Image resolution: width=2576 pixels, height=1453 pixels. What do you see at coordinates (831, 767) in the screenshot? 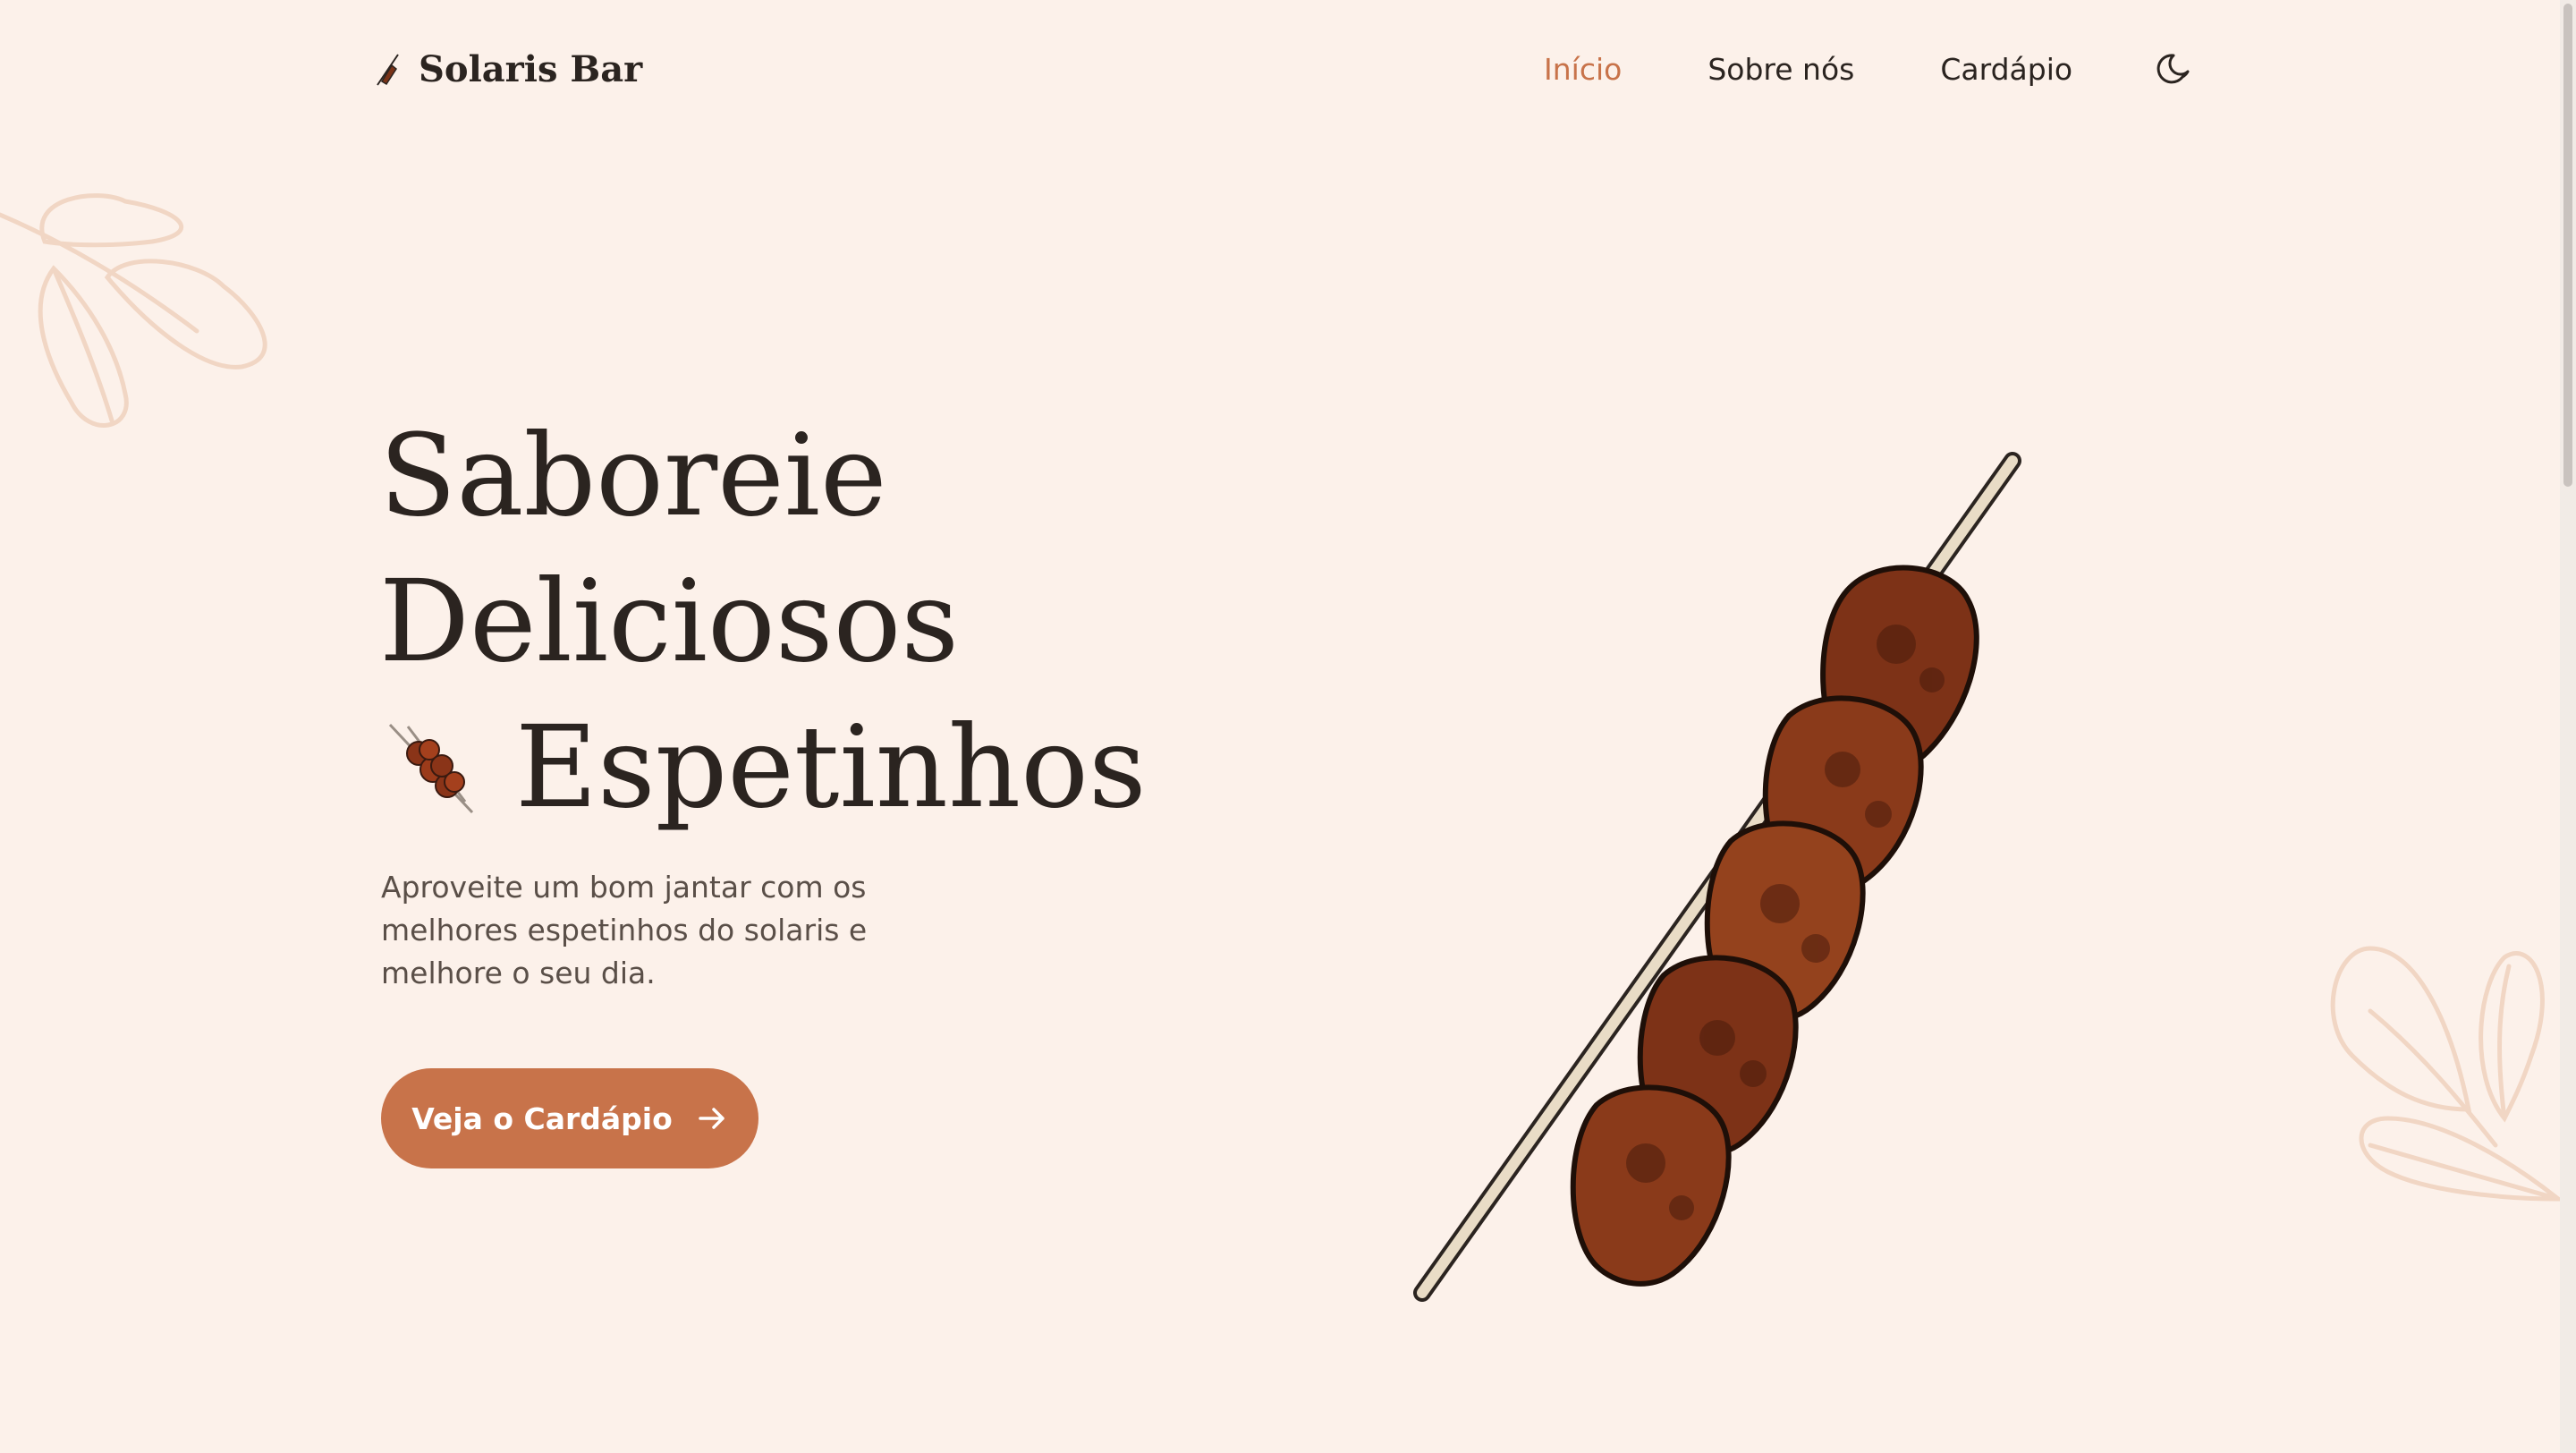
I see `hero-title-line-3-text: Espetinhos` at bounding box center [831, 767].